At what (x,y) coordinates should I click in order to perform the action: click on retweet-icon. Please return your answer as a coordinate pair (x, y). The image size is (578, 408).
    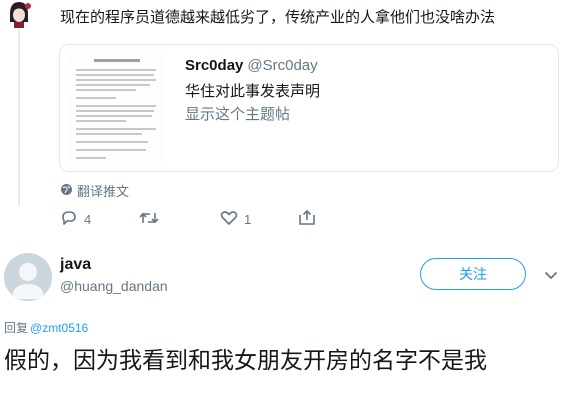
    Looking at the image, I should click on (149, 219).